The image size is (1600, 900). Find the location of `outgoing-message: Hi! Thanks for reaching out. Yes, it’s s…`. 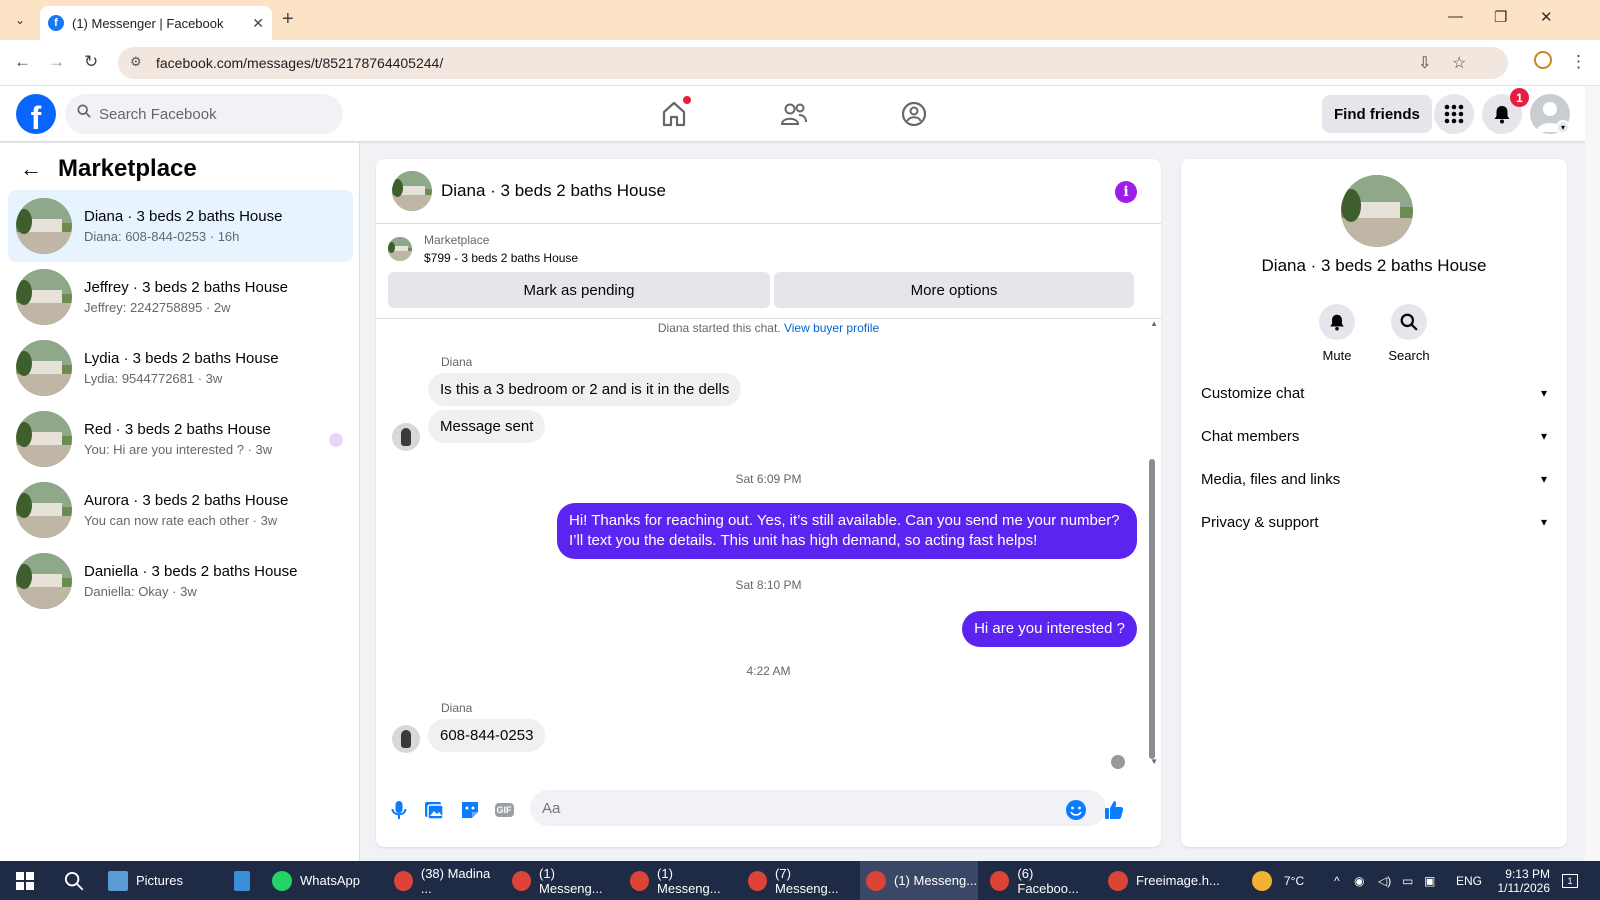

outgoing-message: Hi! Thanks for reaching out. Yes, it’s s… is located at coordinates (847, 531).